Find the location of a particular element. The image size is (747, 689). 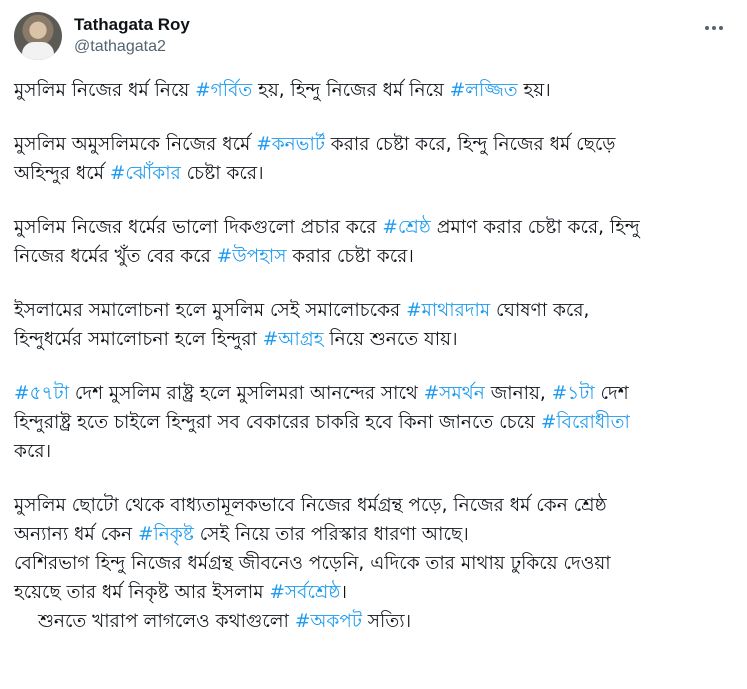

avatar is located at coordinates (38, 36).